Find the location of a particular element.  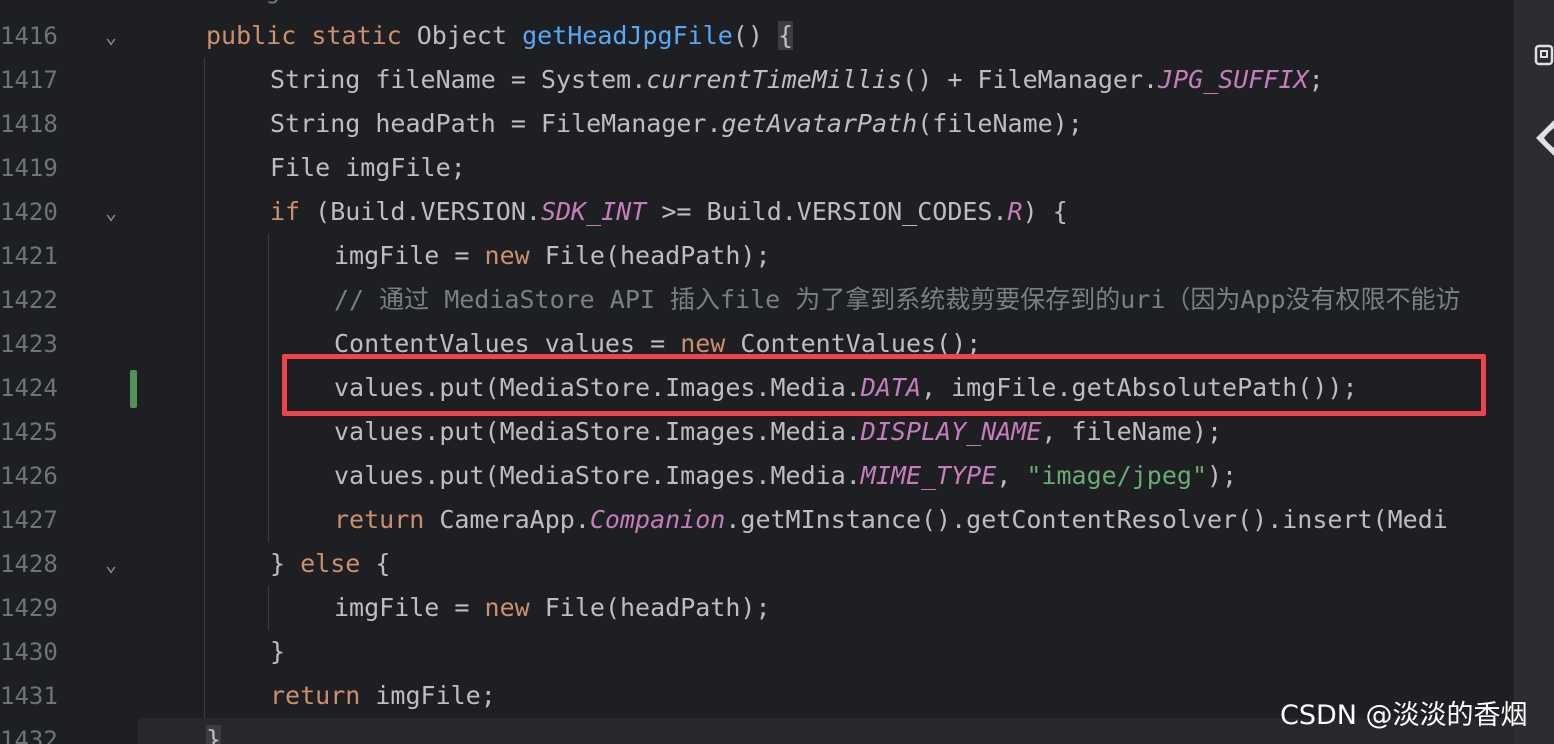

code-text: ; is located at coordinates (1316, 79).